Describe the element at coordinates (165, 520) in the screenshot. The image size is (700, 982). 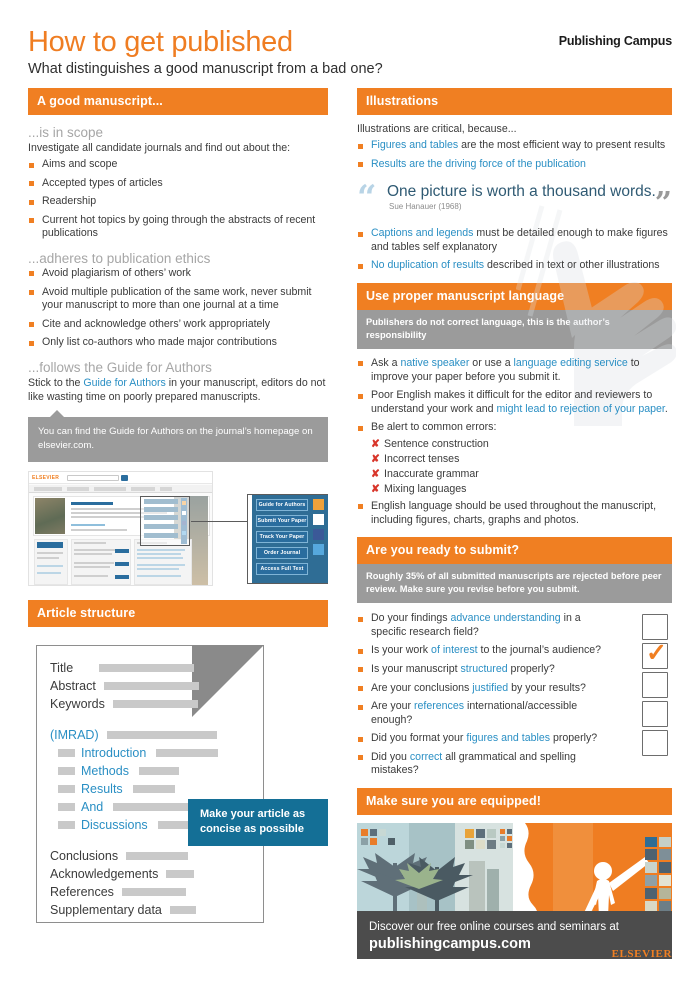
I see `mock-selection-rectangle` at that location.